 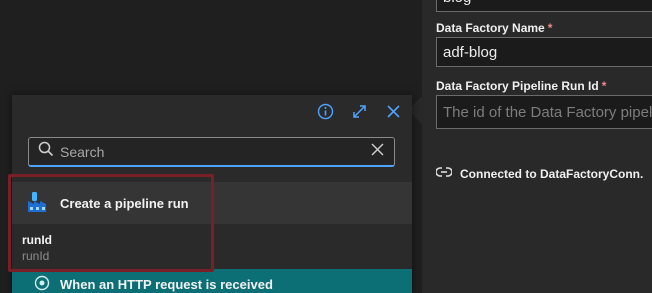 What do you see at coordinates (42, 284) in the screenshot?
I see `http-request-icon` at bounding box center [42, 284].